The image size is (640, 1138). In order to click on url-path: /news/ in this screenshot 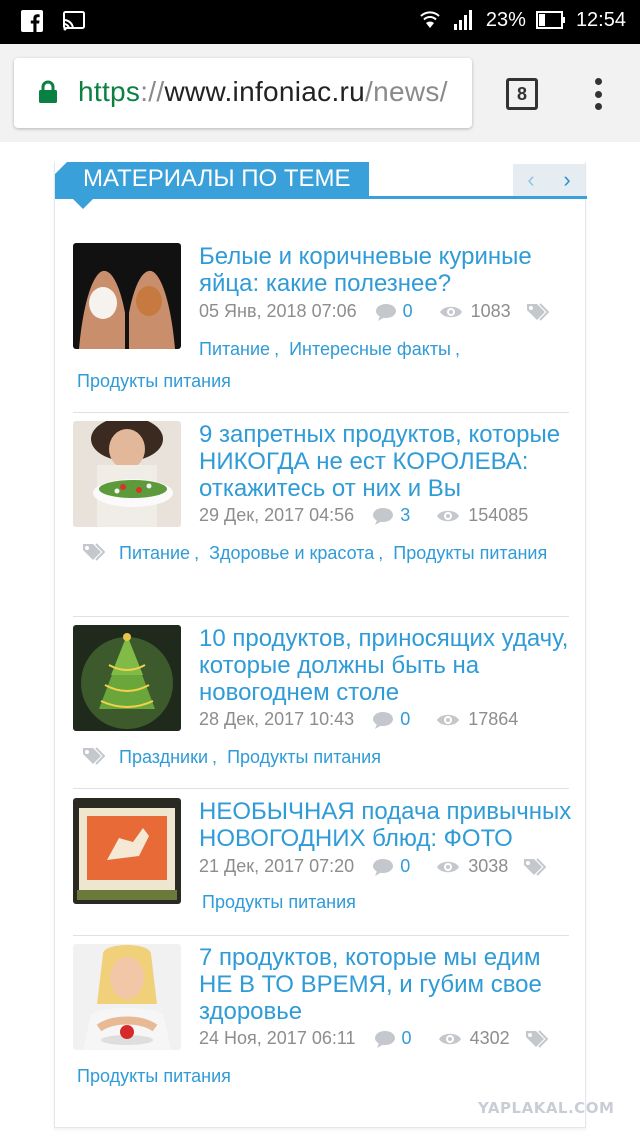, I will do `click(406, 91)`.